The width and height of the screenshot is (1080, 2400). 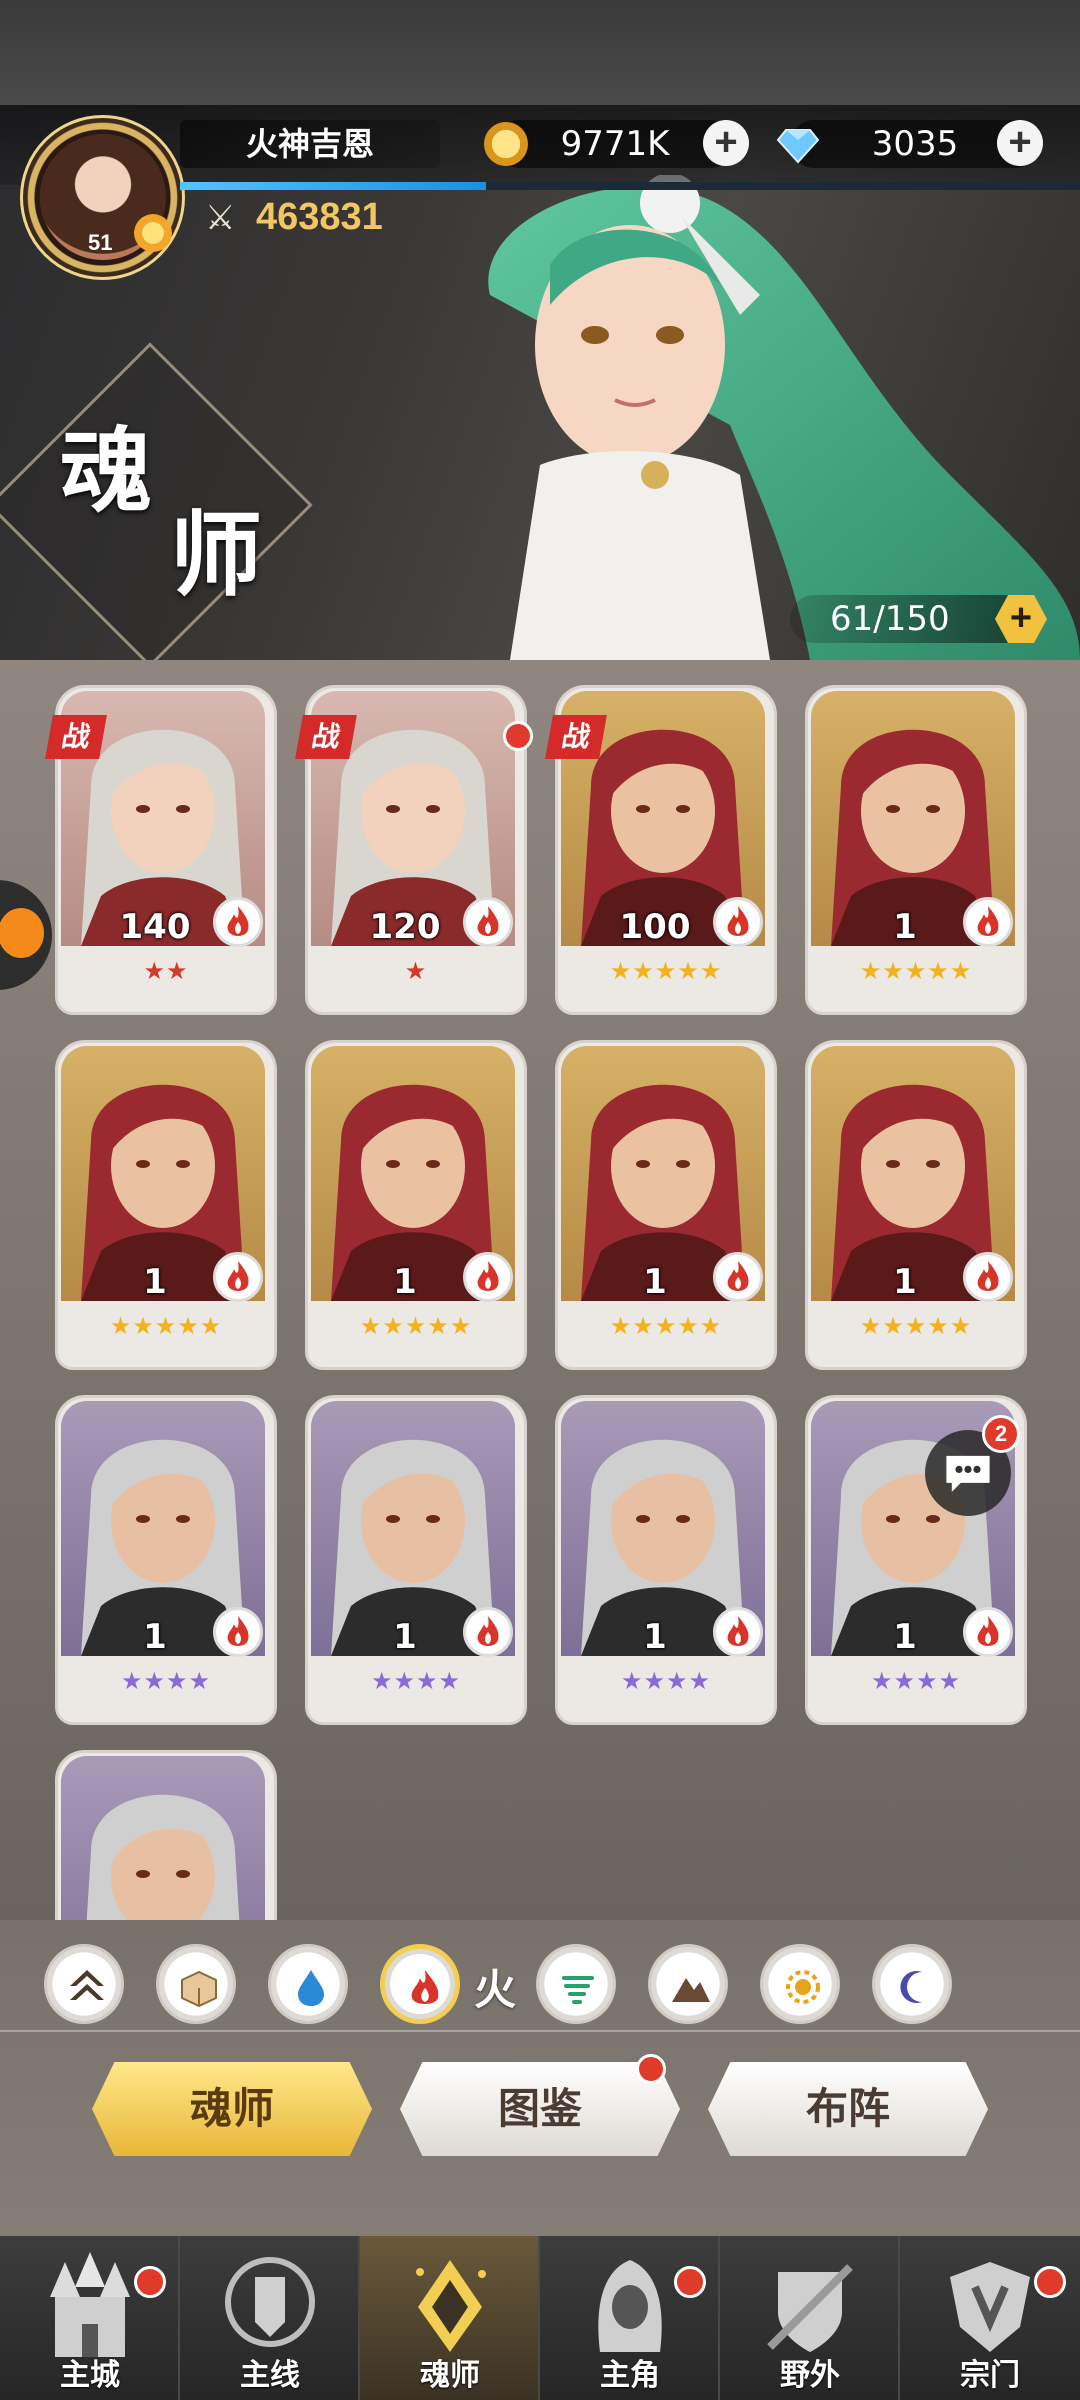 I want to click on divider, so click(x=540, y=2031).